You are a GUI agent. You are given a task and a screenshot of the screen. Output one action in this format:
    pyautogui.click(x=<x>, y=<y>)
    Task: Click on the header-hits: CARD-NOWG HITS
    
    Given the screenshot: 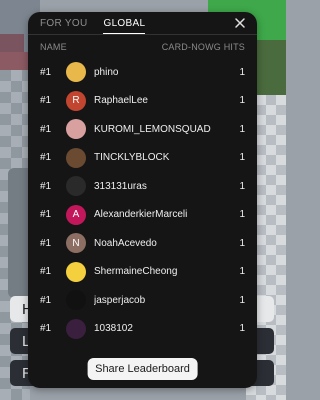 What is the action you would take?
    pyautogui.click(x=203, y=47)
    